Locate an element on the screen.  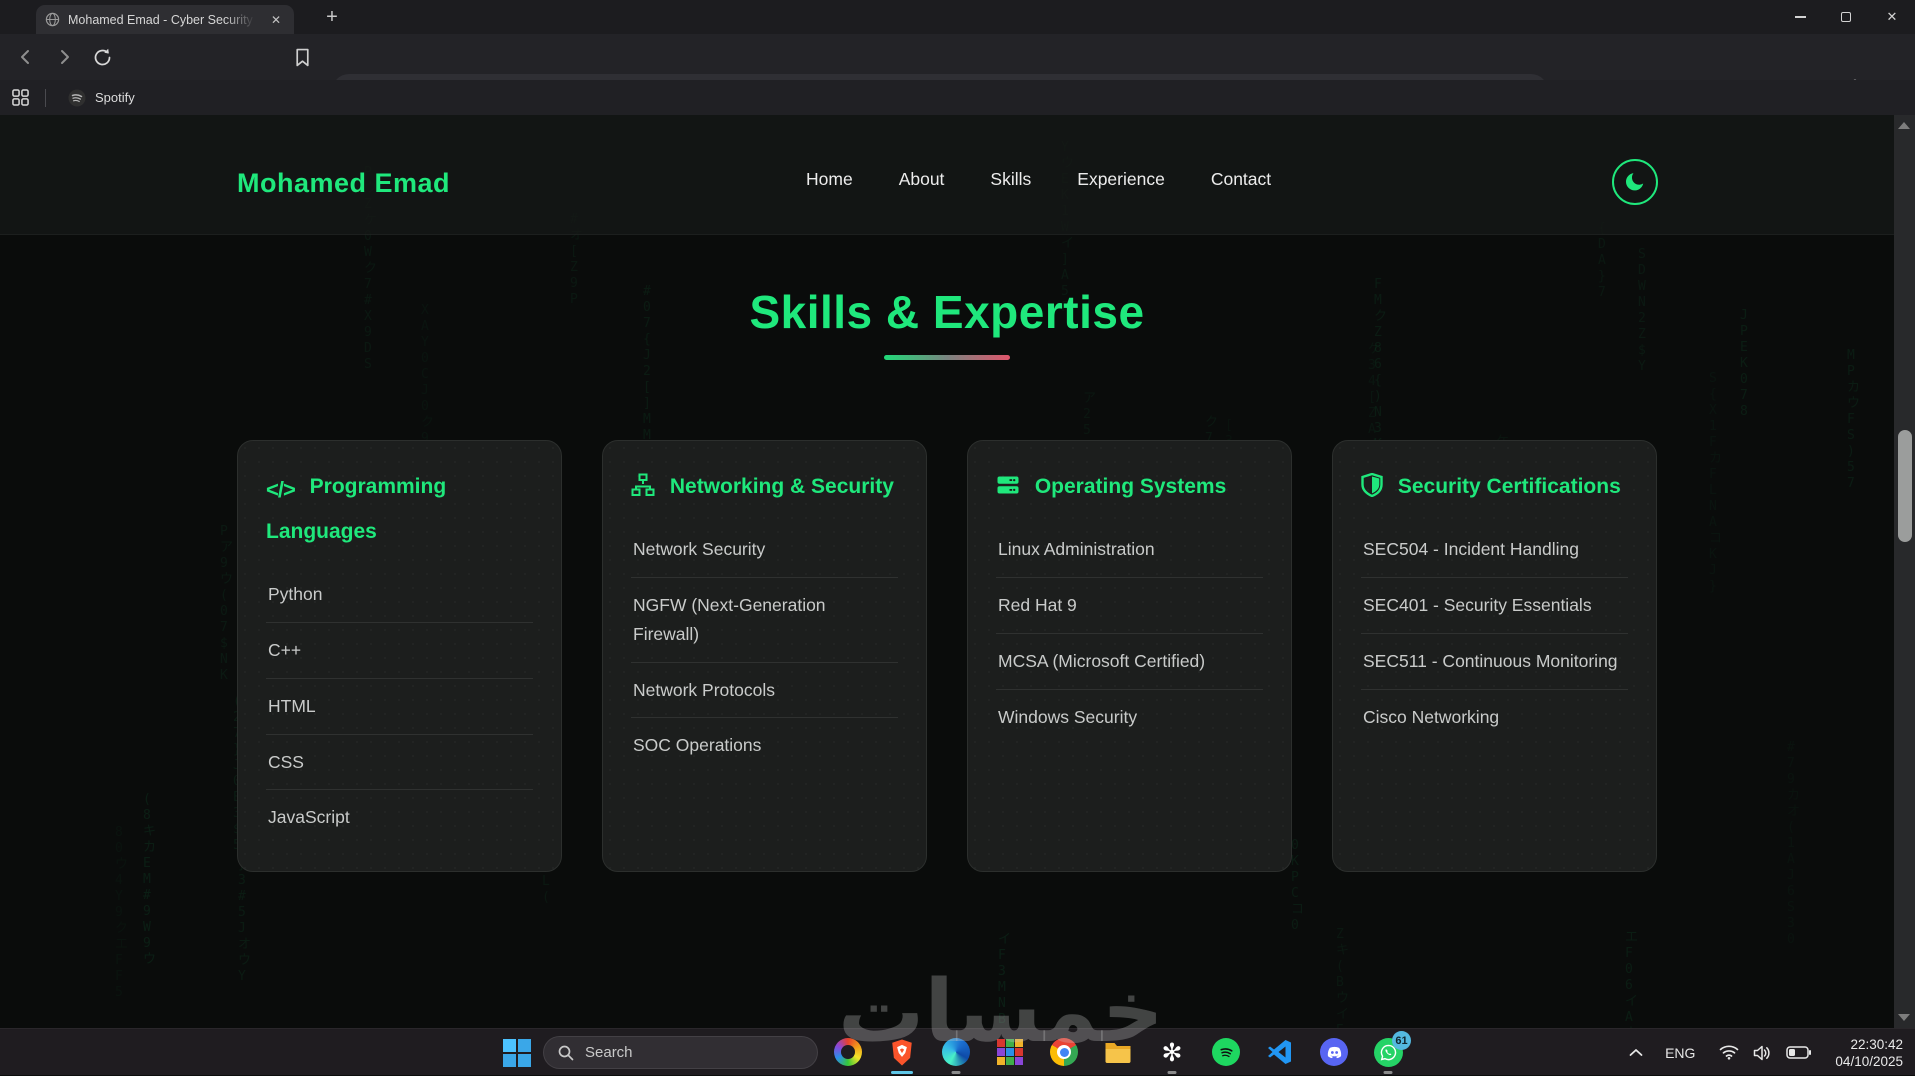
nav-link: Skills is located at coordinates (1010, 179).